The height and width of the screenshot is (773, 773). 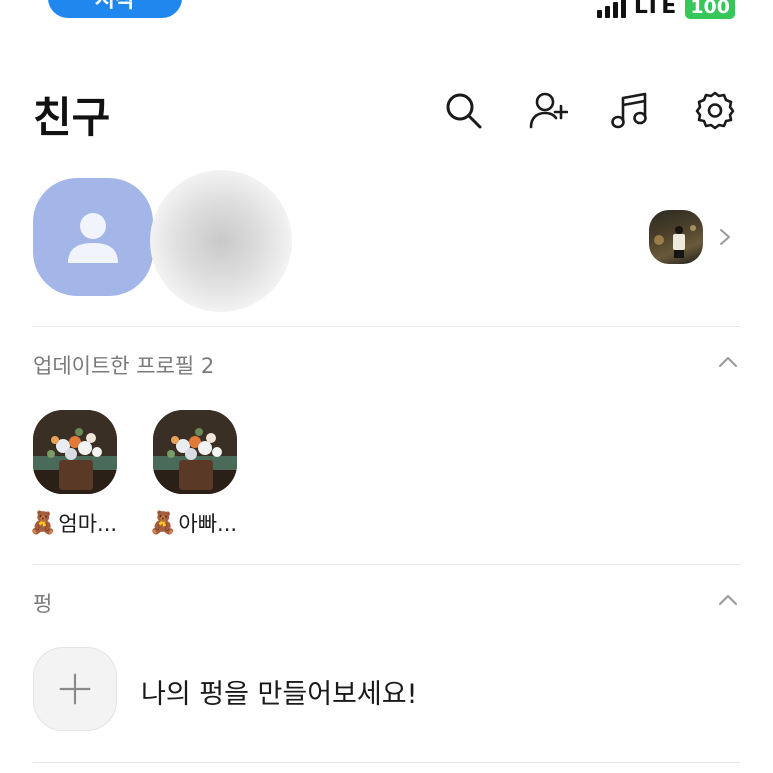 I want to click on create-pyeong-button, so click(x=75, y=689).